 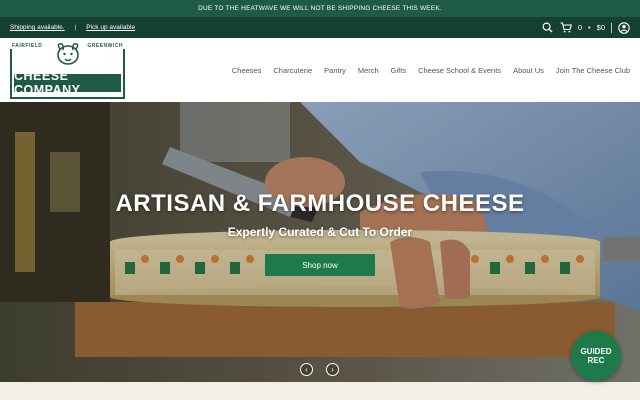 What do you see at coordinates (37, 27) in the screenshot?
I see `shipping-link: Shipping available.` at bounding box center [37, 27].